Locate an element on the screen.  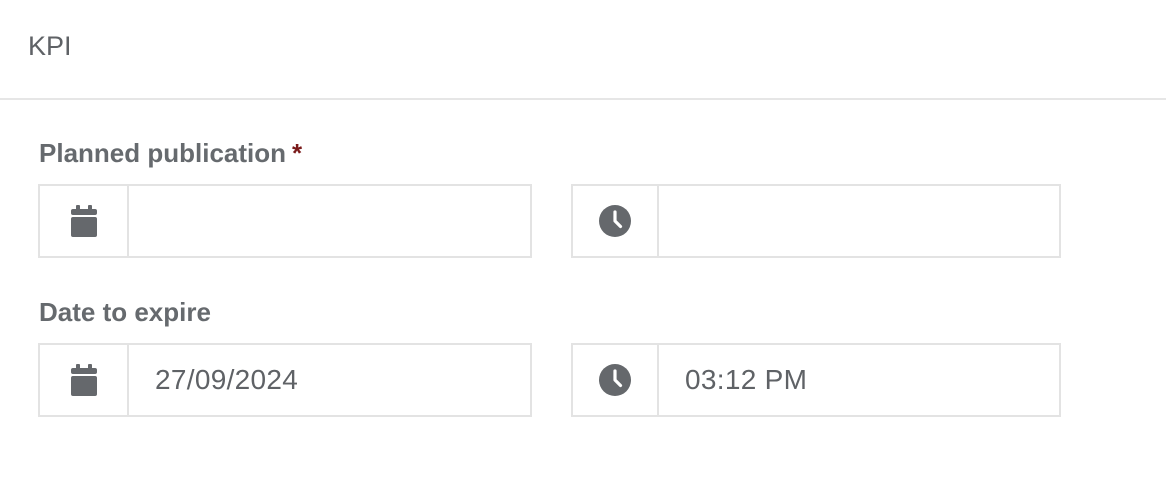
date-to-expire-time-field: 03:12 PM is located at coordinates (816, 380).